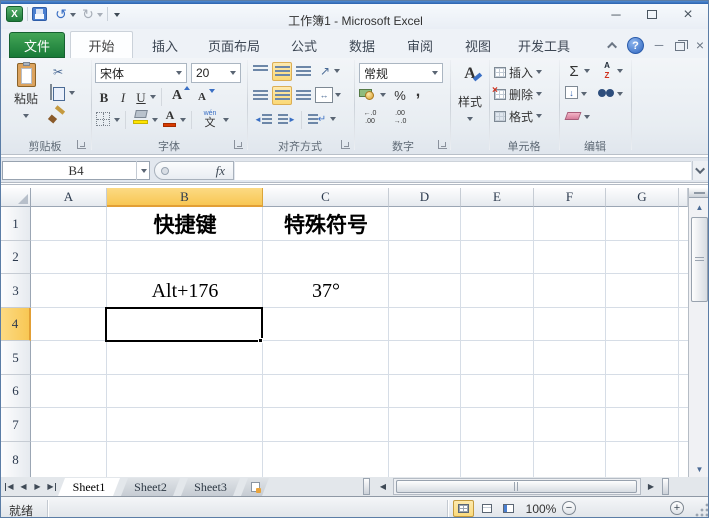 Image resolution: width=709 pixels, height=518 pixels. What do you see at coordinates (368, 94) in the screenshot?
I see `accounting-format-icon` at bounding box center [368, 94].